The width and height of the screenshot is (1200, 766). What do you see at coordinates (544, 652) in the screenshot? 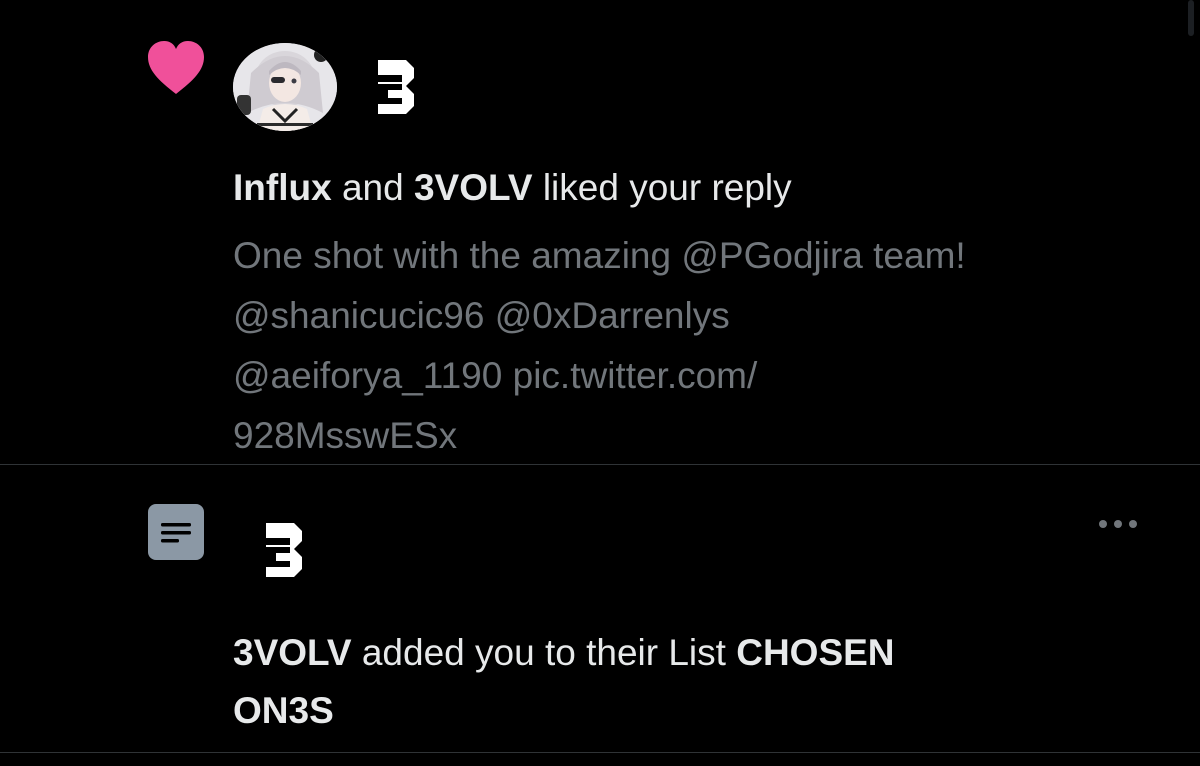
I see `list-action-text: added you to their List` at bounding box center [544, 652].